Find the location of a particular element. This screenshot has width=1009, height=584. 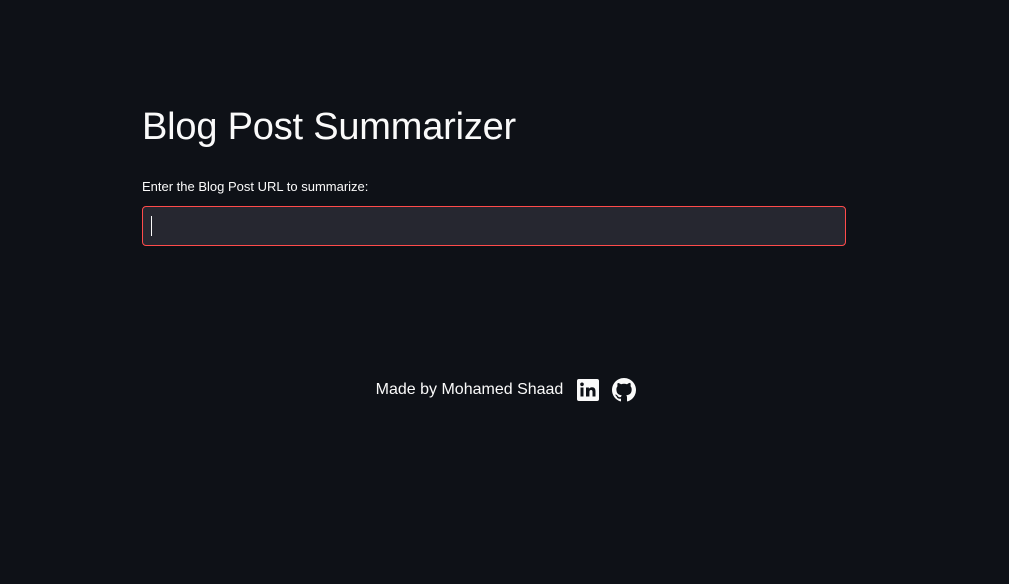

linkedin-link is located at coordinates (588, 390).